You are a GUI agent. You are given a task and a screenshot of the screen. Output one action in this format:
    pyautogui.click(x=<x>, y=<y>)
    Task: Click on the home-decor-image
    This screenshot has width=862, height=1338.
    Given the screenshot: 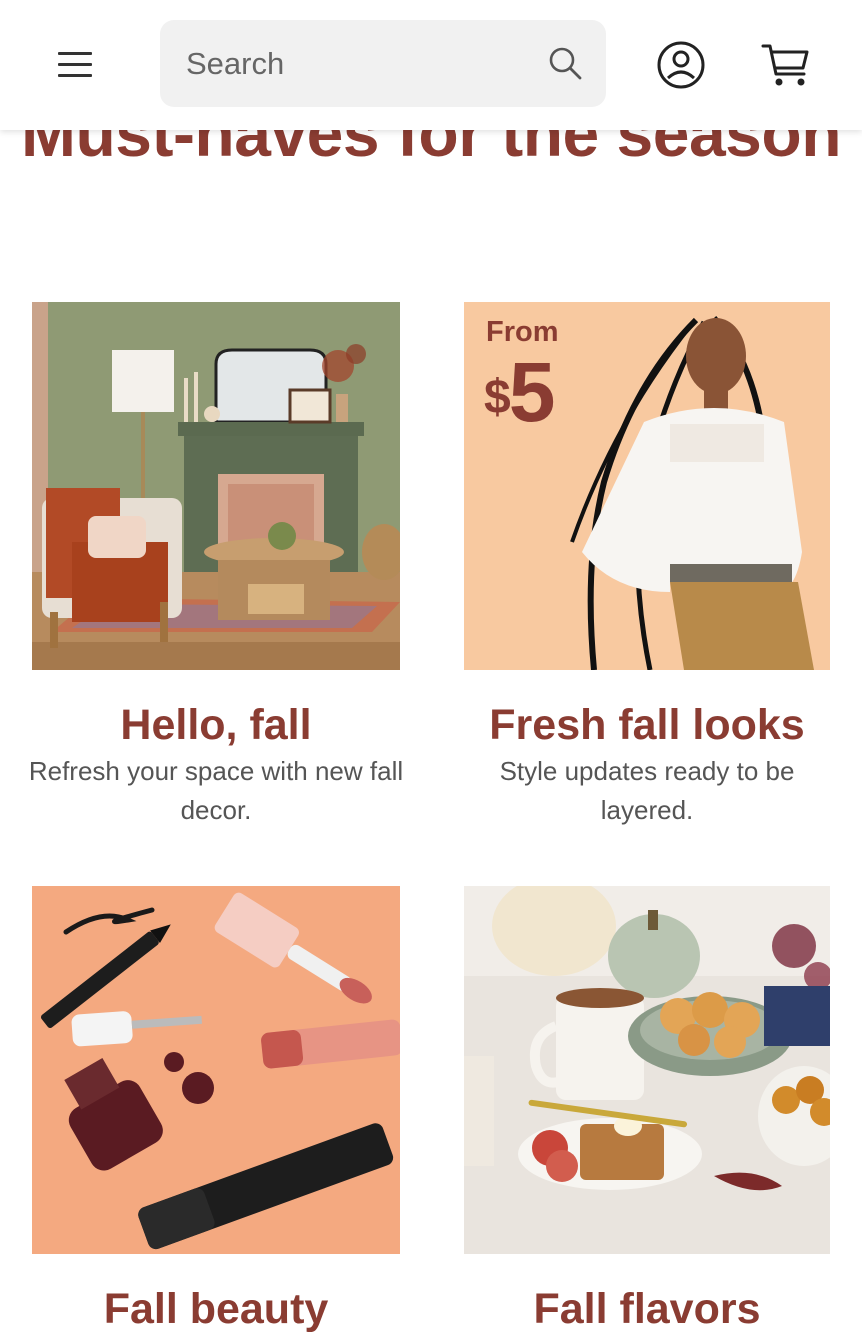 What is the action you would take?
    pyautogui.click(x=216, y=486)
    